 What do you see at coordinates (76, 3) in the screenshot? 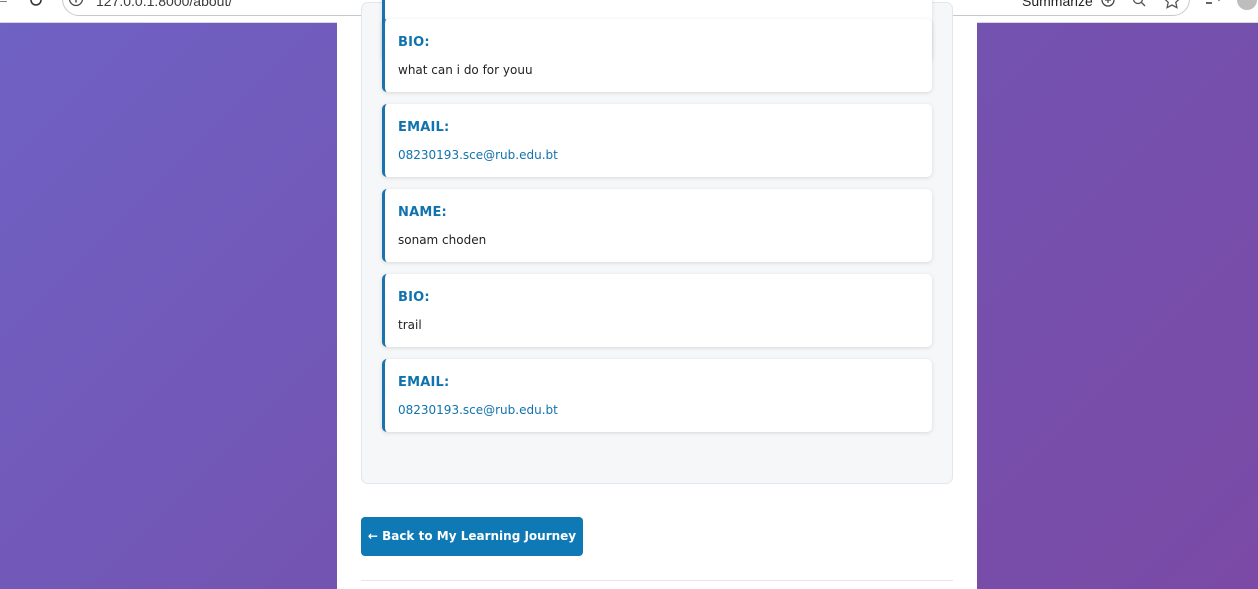
I see `site-info-icon` at bounding box center [76, 3].